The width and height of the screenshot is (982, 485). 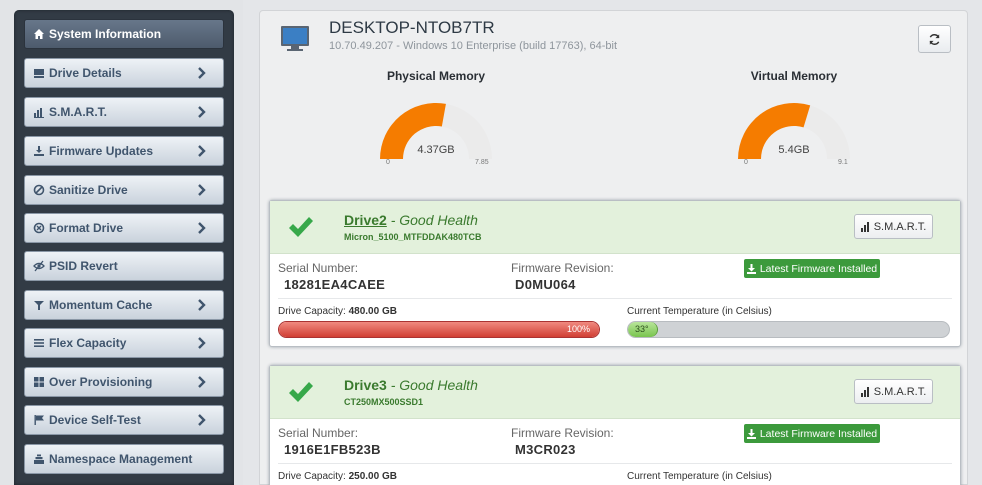 What do you see at coordinates (578, 329) in the screenshot?
I see `capacity-percent: 100%` at bounding box center [578, 329].